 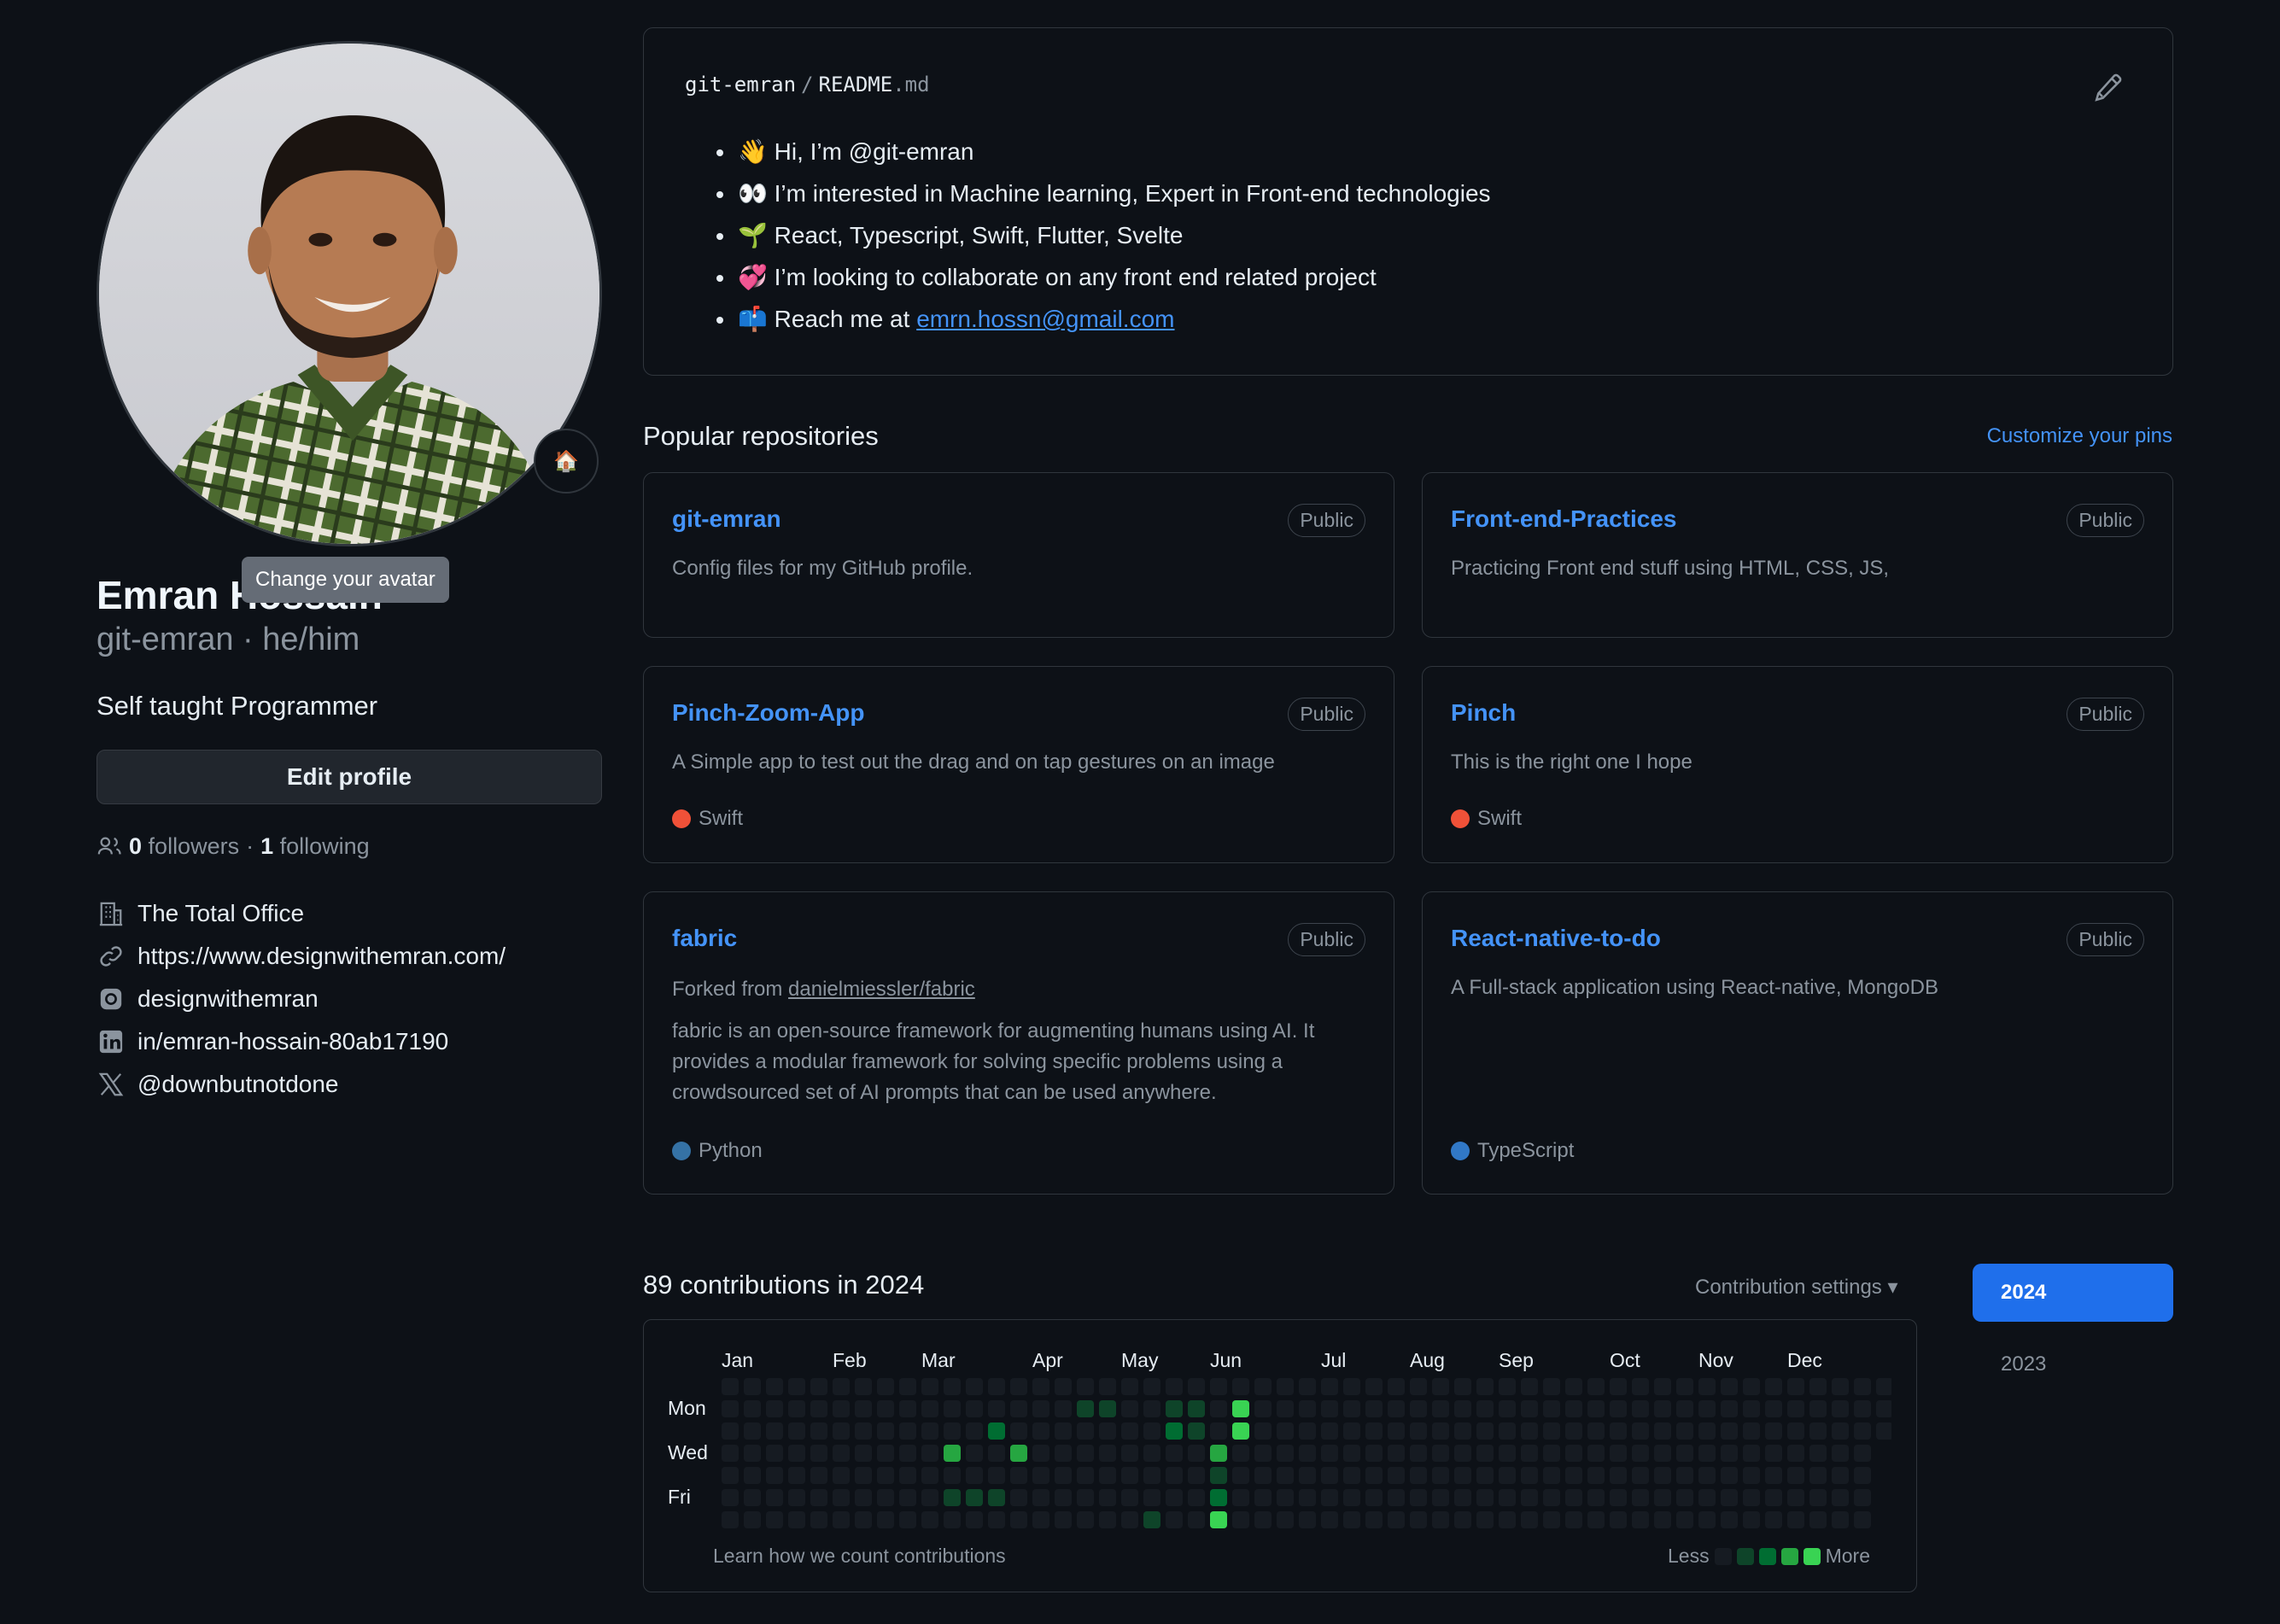 What do you see at coordinates (726, 519) in the screenshot?
I see `repo-name-link: git-emran` at bounding box center [726, 519].